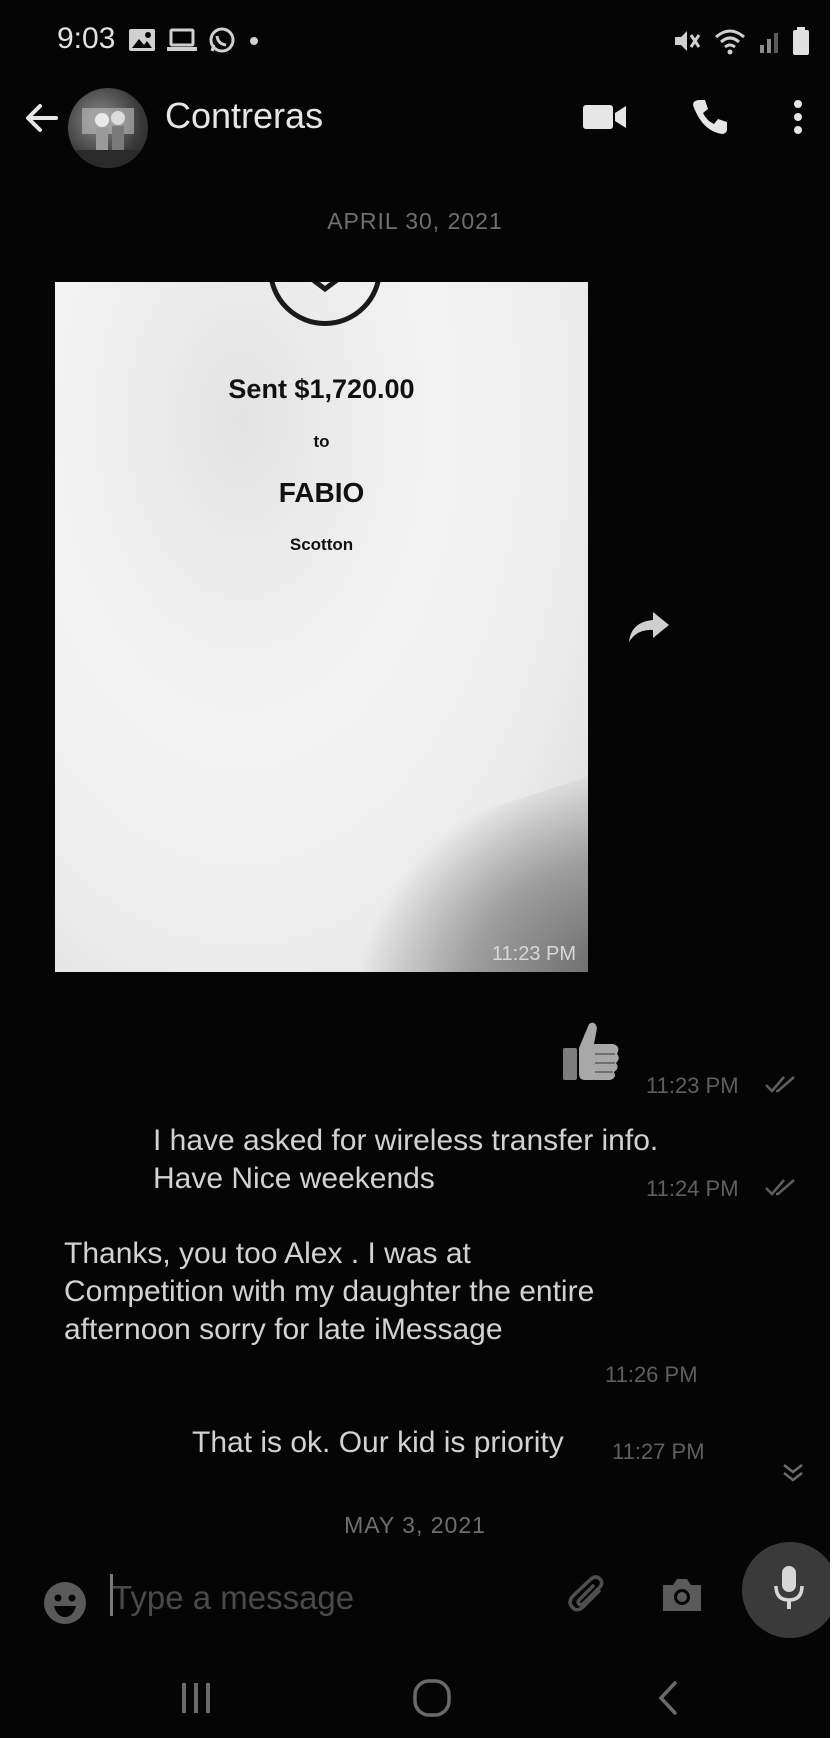 The height and width of the screenshot is (1738, 833). What do you see at coordinates (254, 42) in the screenshot?
I see `dot-icon` at bounding box center [254, 42].